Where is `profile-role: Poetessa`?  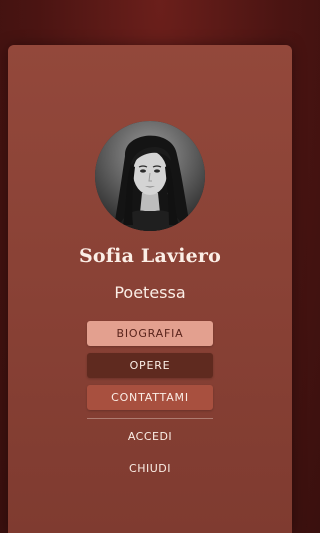 profile-role: Poetessa is located at coordinates (150, 292).